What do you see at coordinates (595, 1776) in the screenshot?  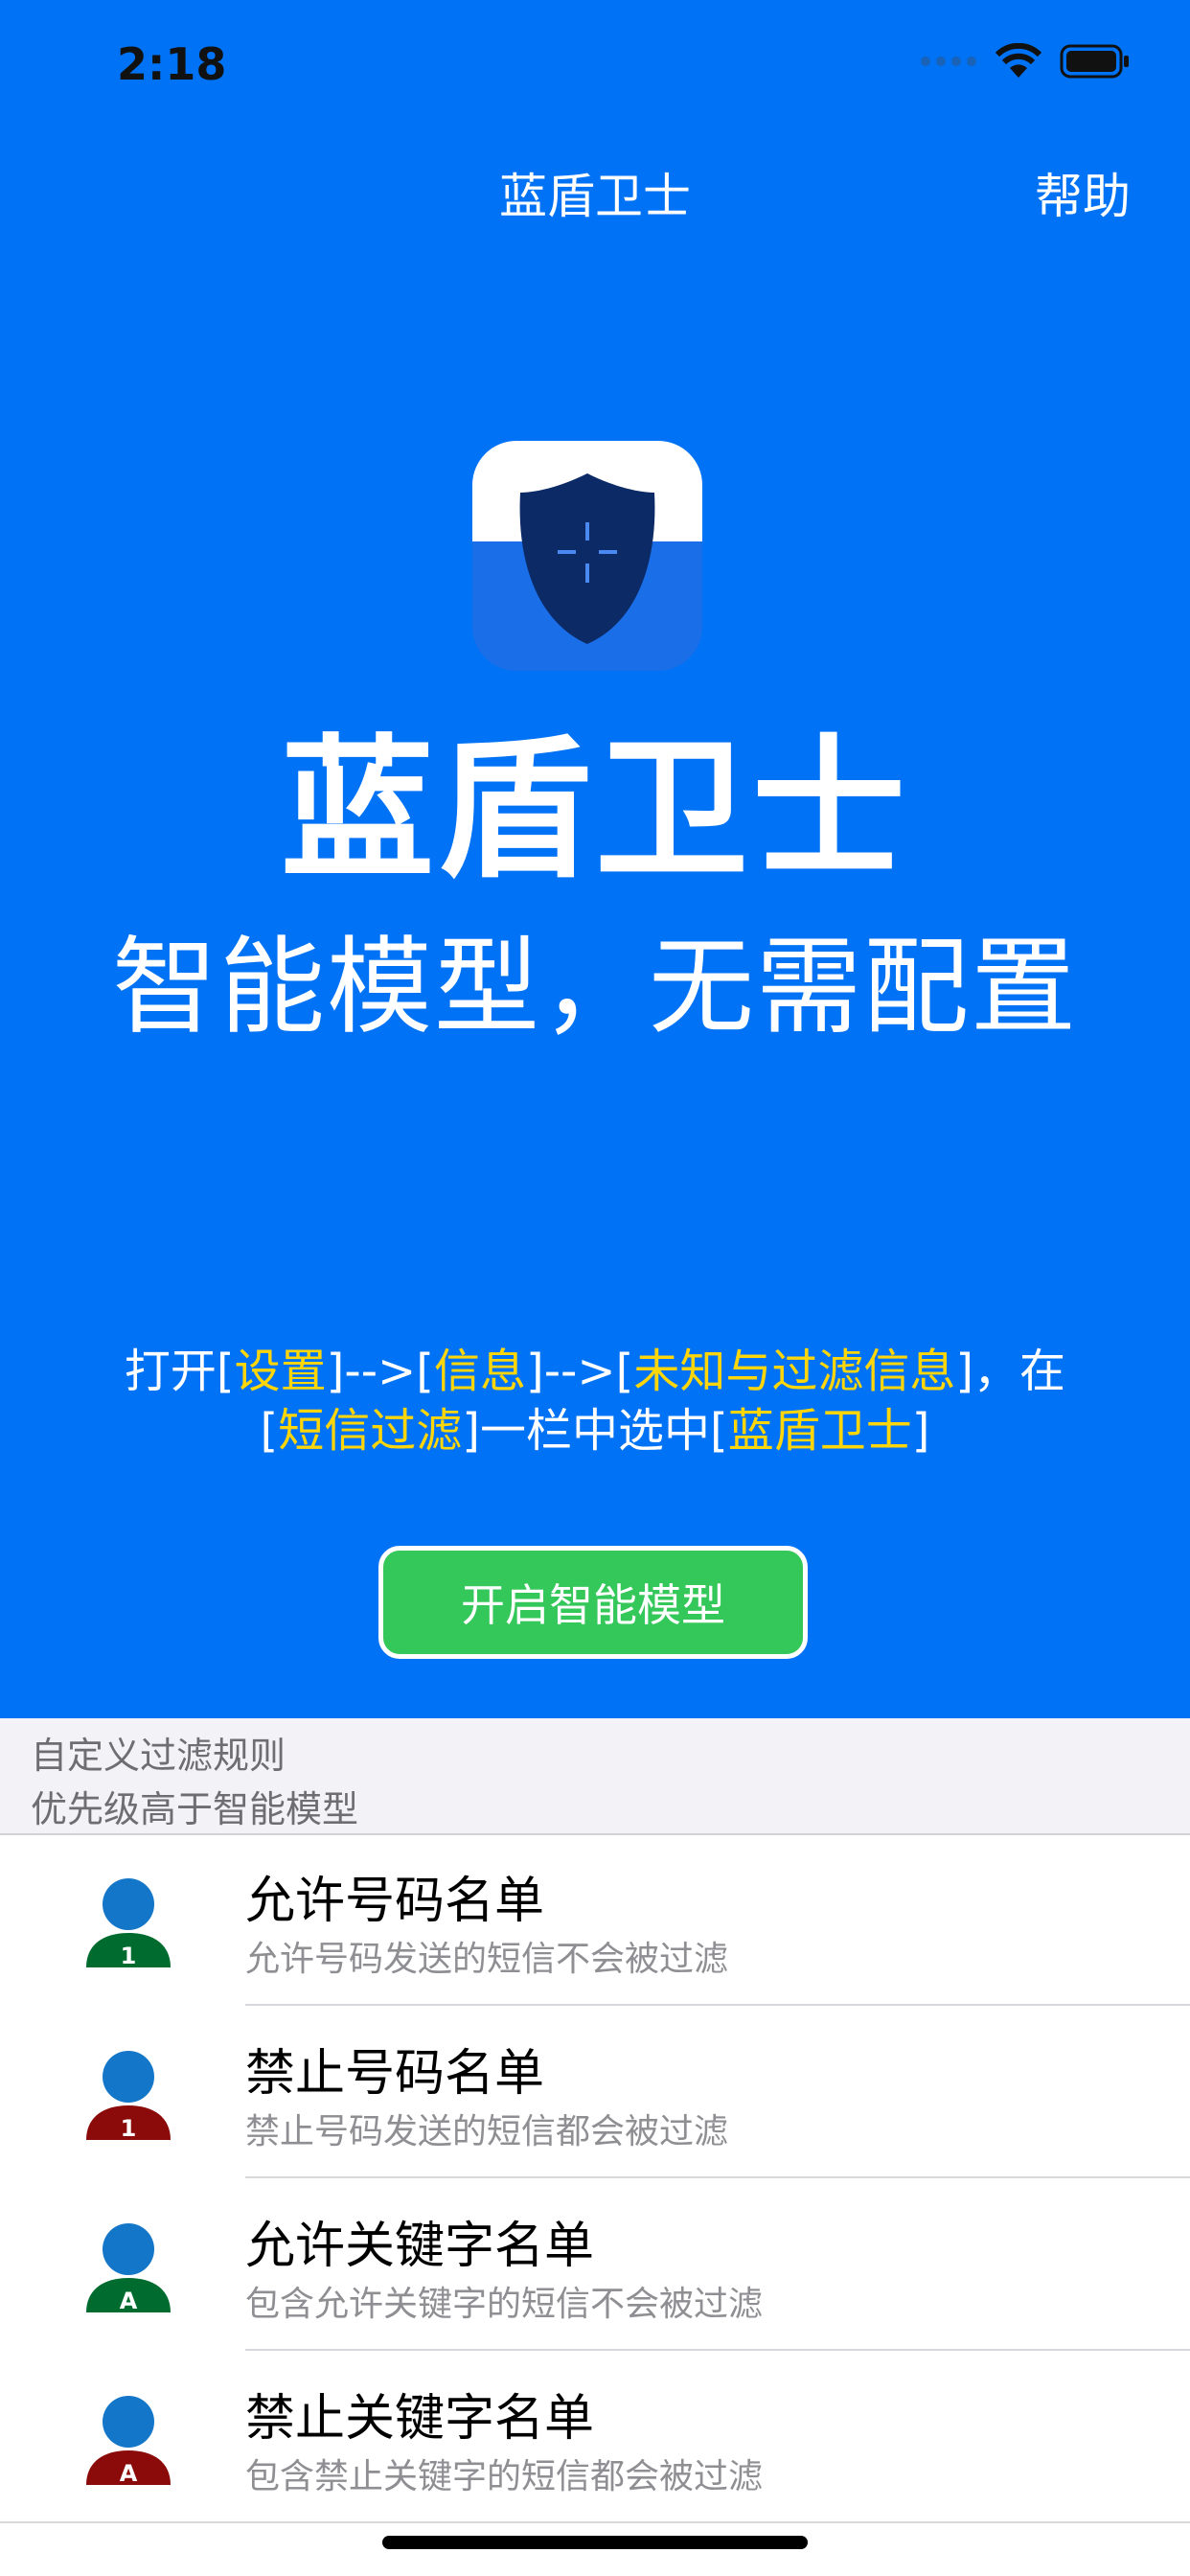 I see `custom-rules-header: 自定义过滤规则 优先级高于智能模型` at bounding box center [595, 1776].